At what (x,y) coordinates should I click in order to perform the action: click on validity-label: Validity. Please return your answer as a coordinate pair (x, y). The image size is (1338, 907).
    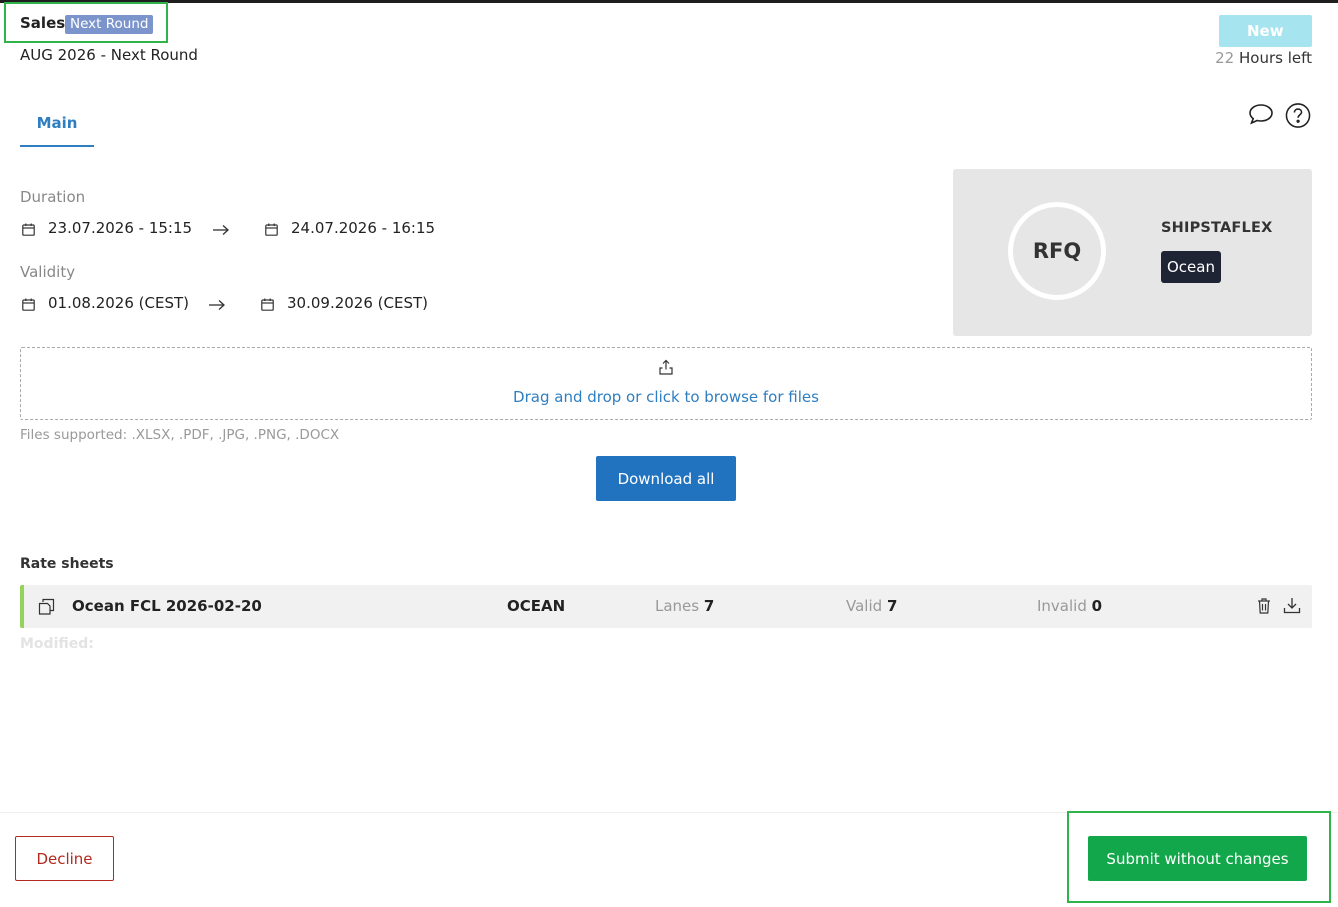
    Looking at the image, I should click on (48, 272).